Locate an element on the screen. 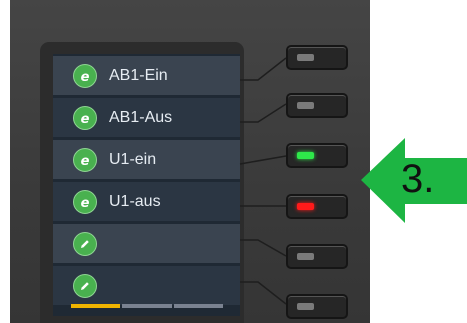  led-indicator-red is located at coordinates (305, 206).